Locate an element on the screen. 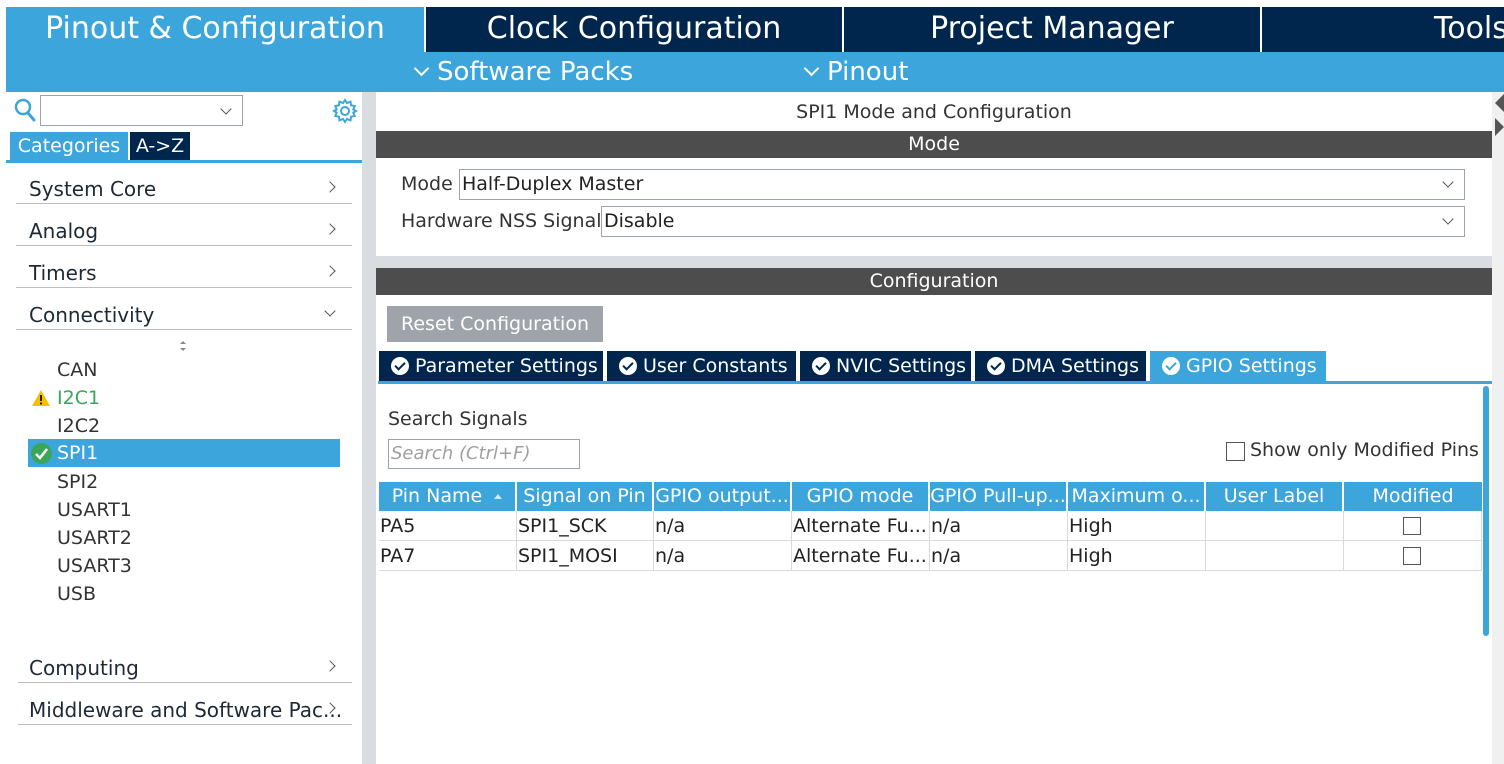 The width and height of the screenshot is (1504, 764). warning-icon is located at coordinates (41, 398).